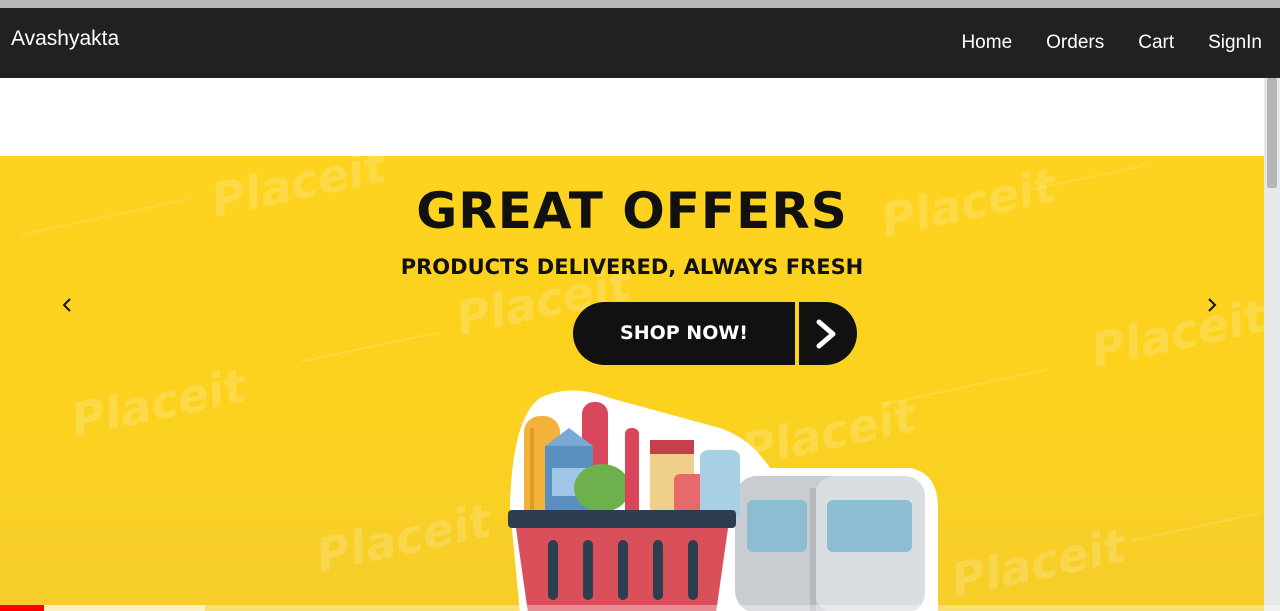 The width and height of the screenshot is (1280, 611). Describe the element at coordinates (1156, 43) in the screenshot. I see `nav-cart-link: Cart` at that location.